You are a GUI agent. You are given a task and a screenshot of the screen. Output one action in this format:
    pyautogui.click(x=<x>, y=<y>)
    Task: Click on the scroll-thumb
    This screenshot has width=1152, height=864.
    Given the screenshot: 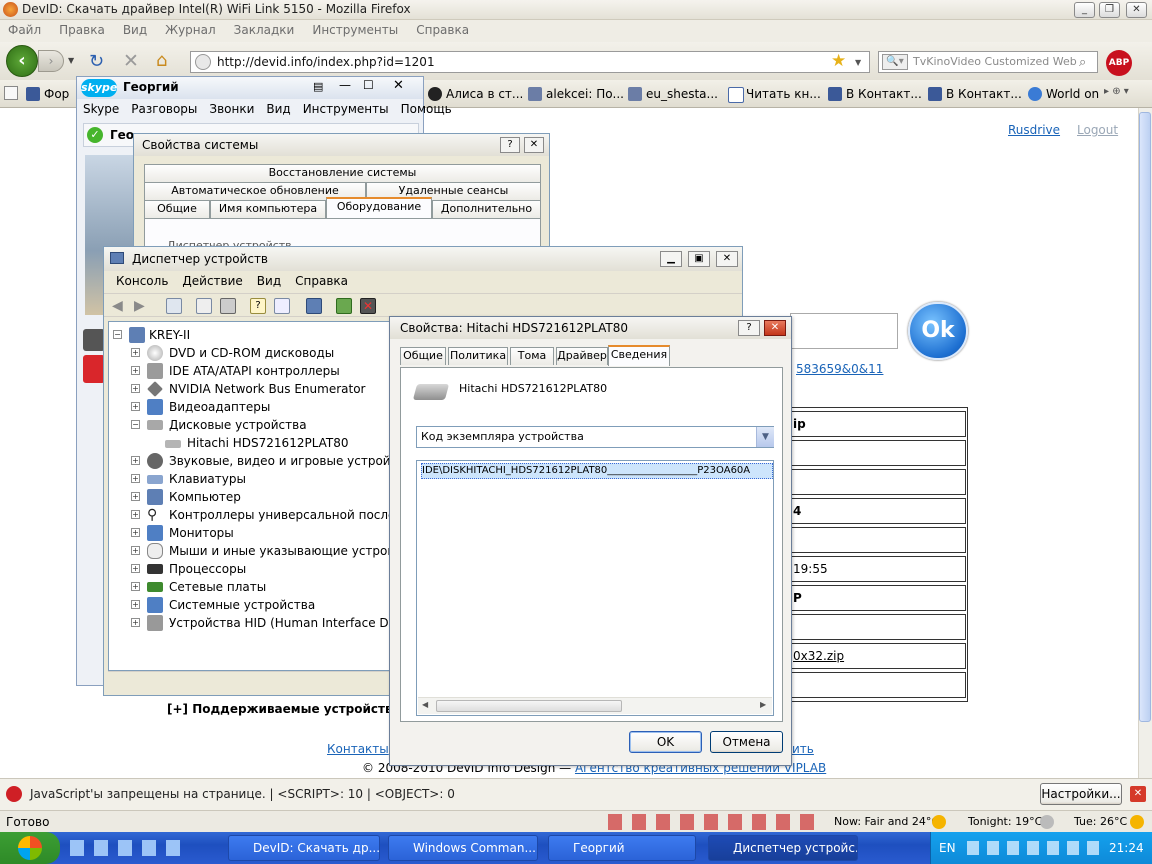 What is the action you would take?
    pyautogui.click(x=529, y=706)
    